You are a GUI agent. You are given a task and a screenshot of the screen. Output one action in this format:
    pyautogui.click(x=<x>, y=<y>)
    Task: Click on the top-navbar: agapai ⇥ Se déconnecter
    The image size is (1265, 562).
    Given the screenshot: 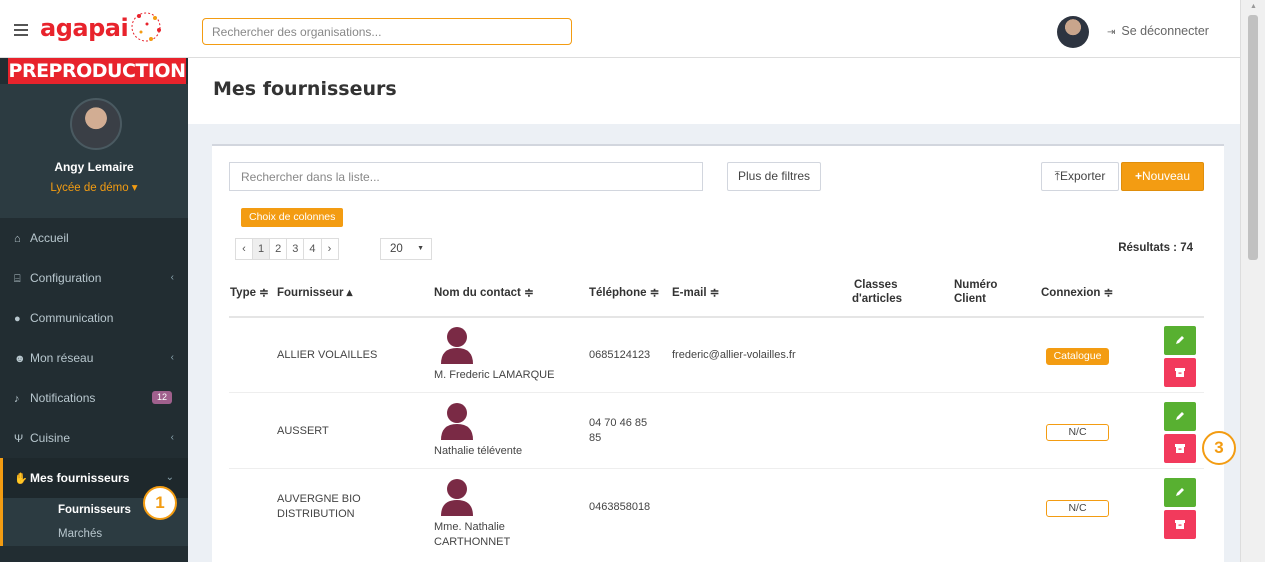 What is the action you would take?
    pyautogui.click(x=620, y=29)
    